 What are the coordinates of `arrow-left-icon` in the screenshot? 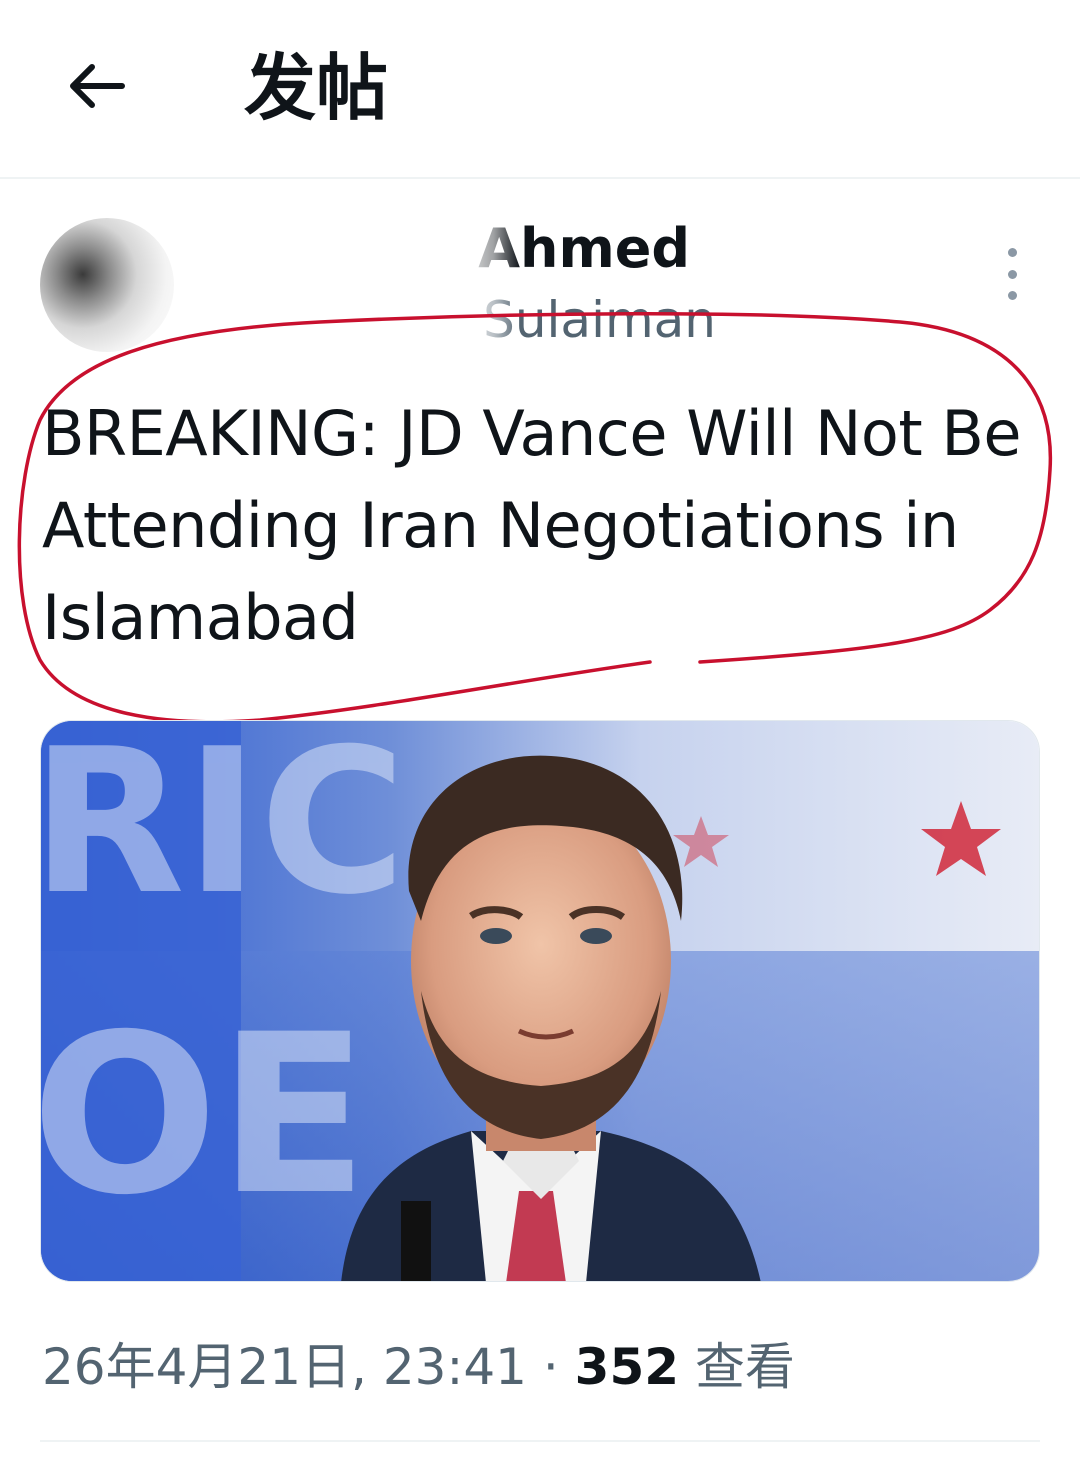 It's located at (97, 86).